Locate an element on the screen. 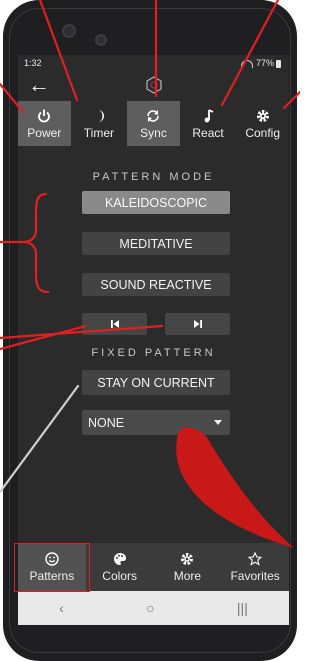  nav-label: More is located at coordinates (187, 575).